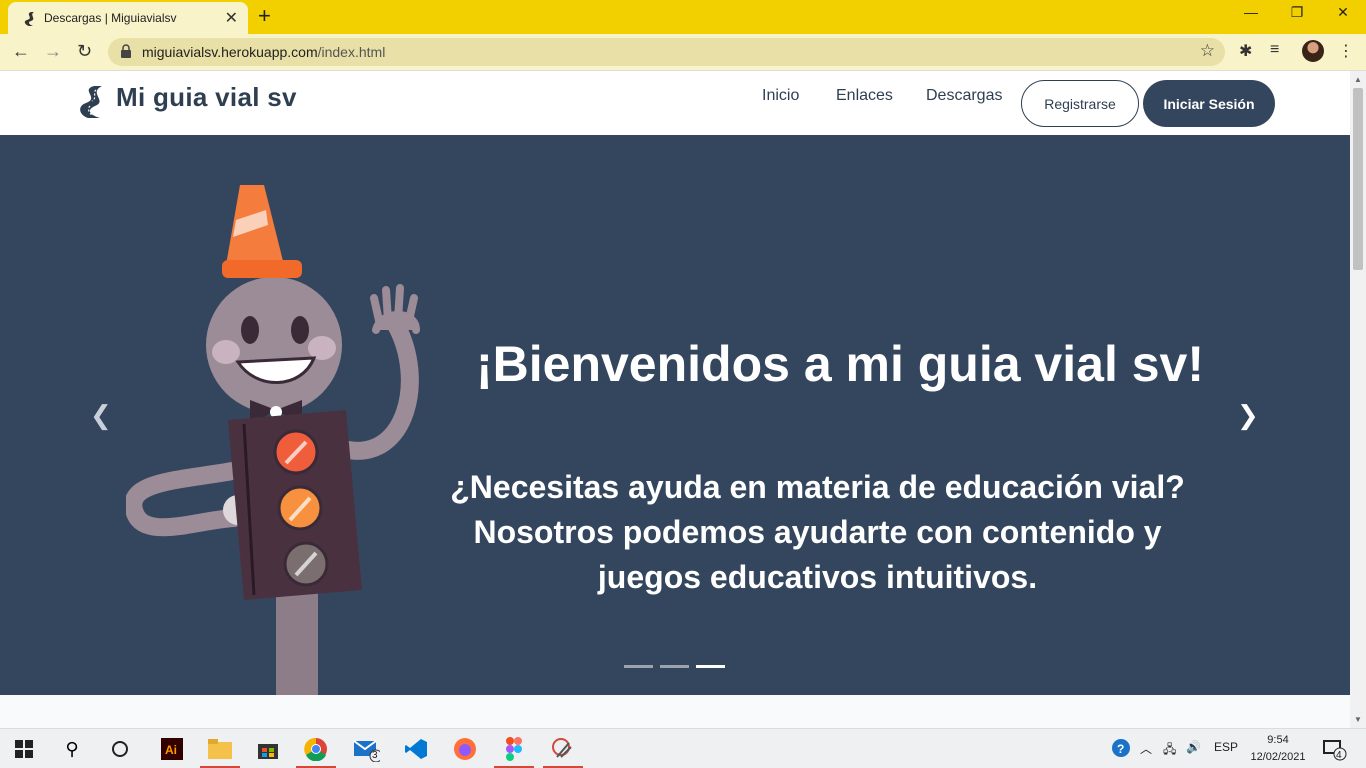  What do you see at coordinates (1339, 755) in the screenshot?
I see `notifications-badge: 4` at bounding box center [1339, 755].